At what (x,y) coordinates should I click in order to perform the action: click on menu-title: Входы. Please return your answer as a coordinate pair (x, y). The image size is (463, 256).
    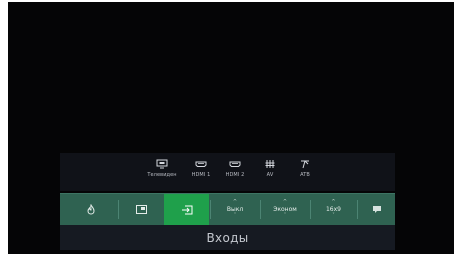
    Looking at the image, I should click on (227, 237).